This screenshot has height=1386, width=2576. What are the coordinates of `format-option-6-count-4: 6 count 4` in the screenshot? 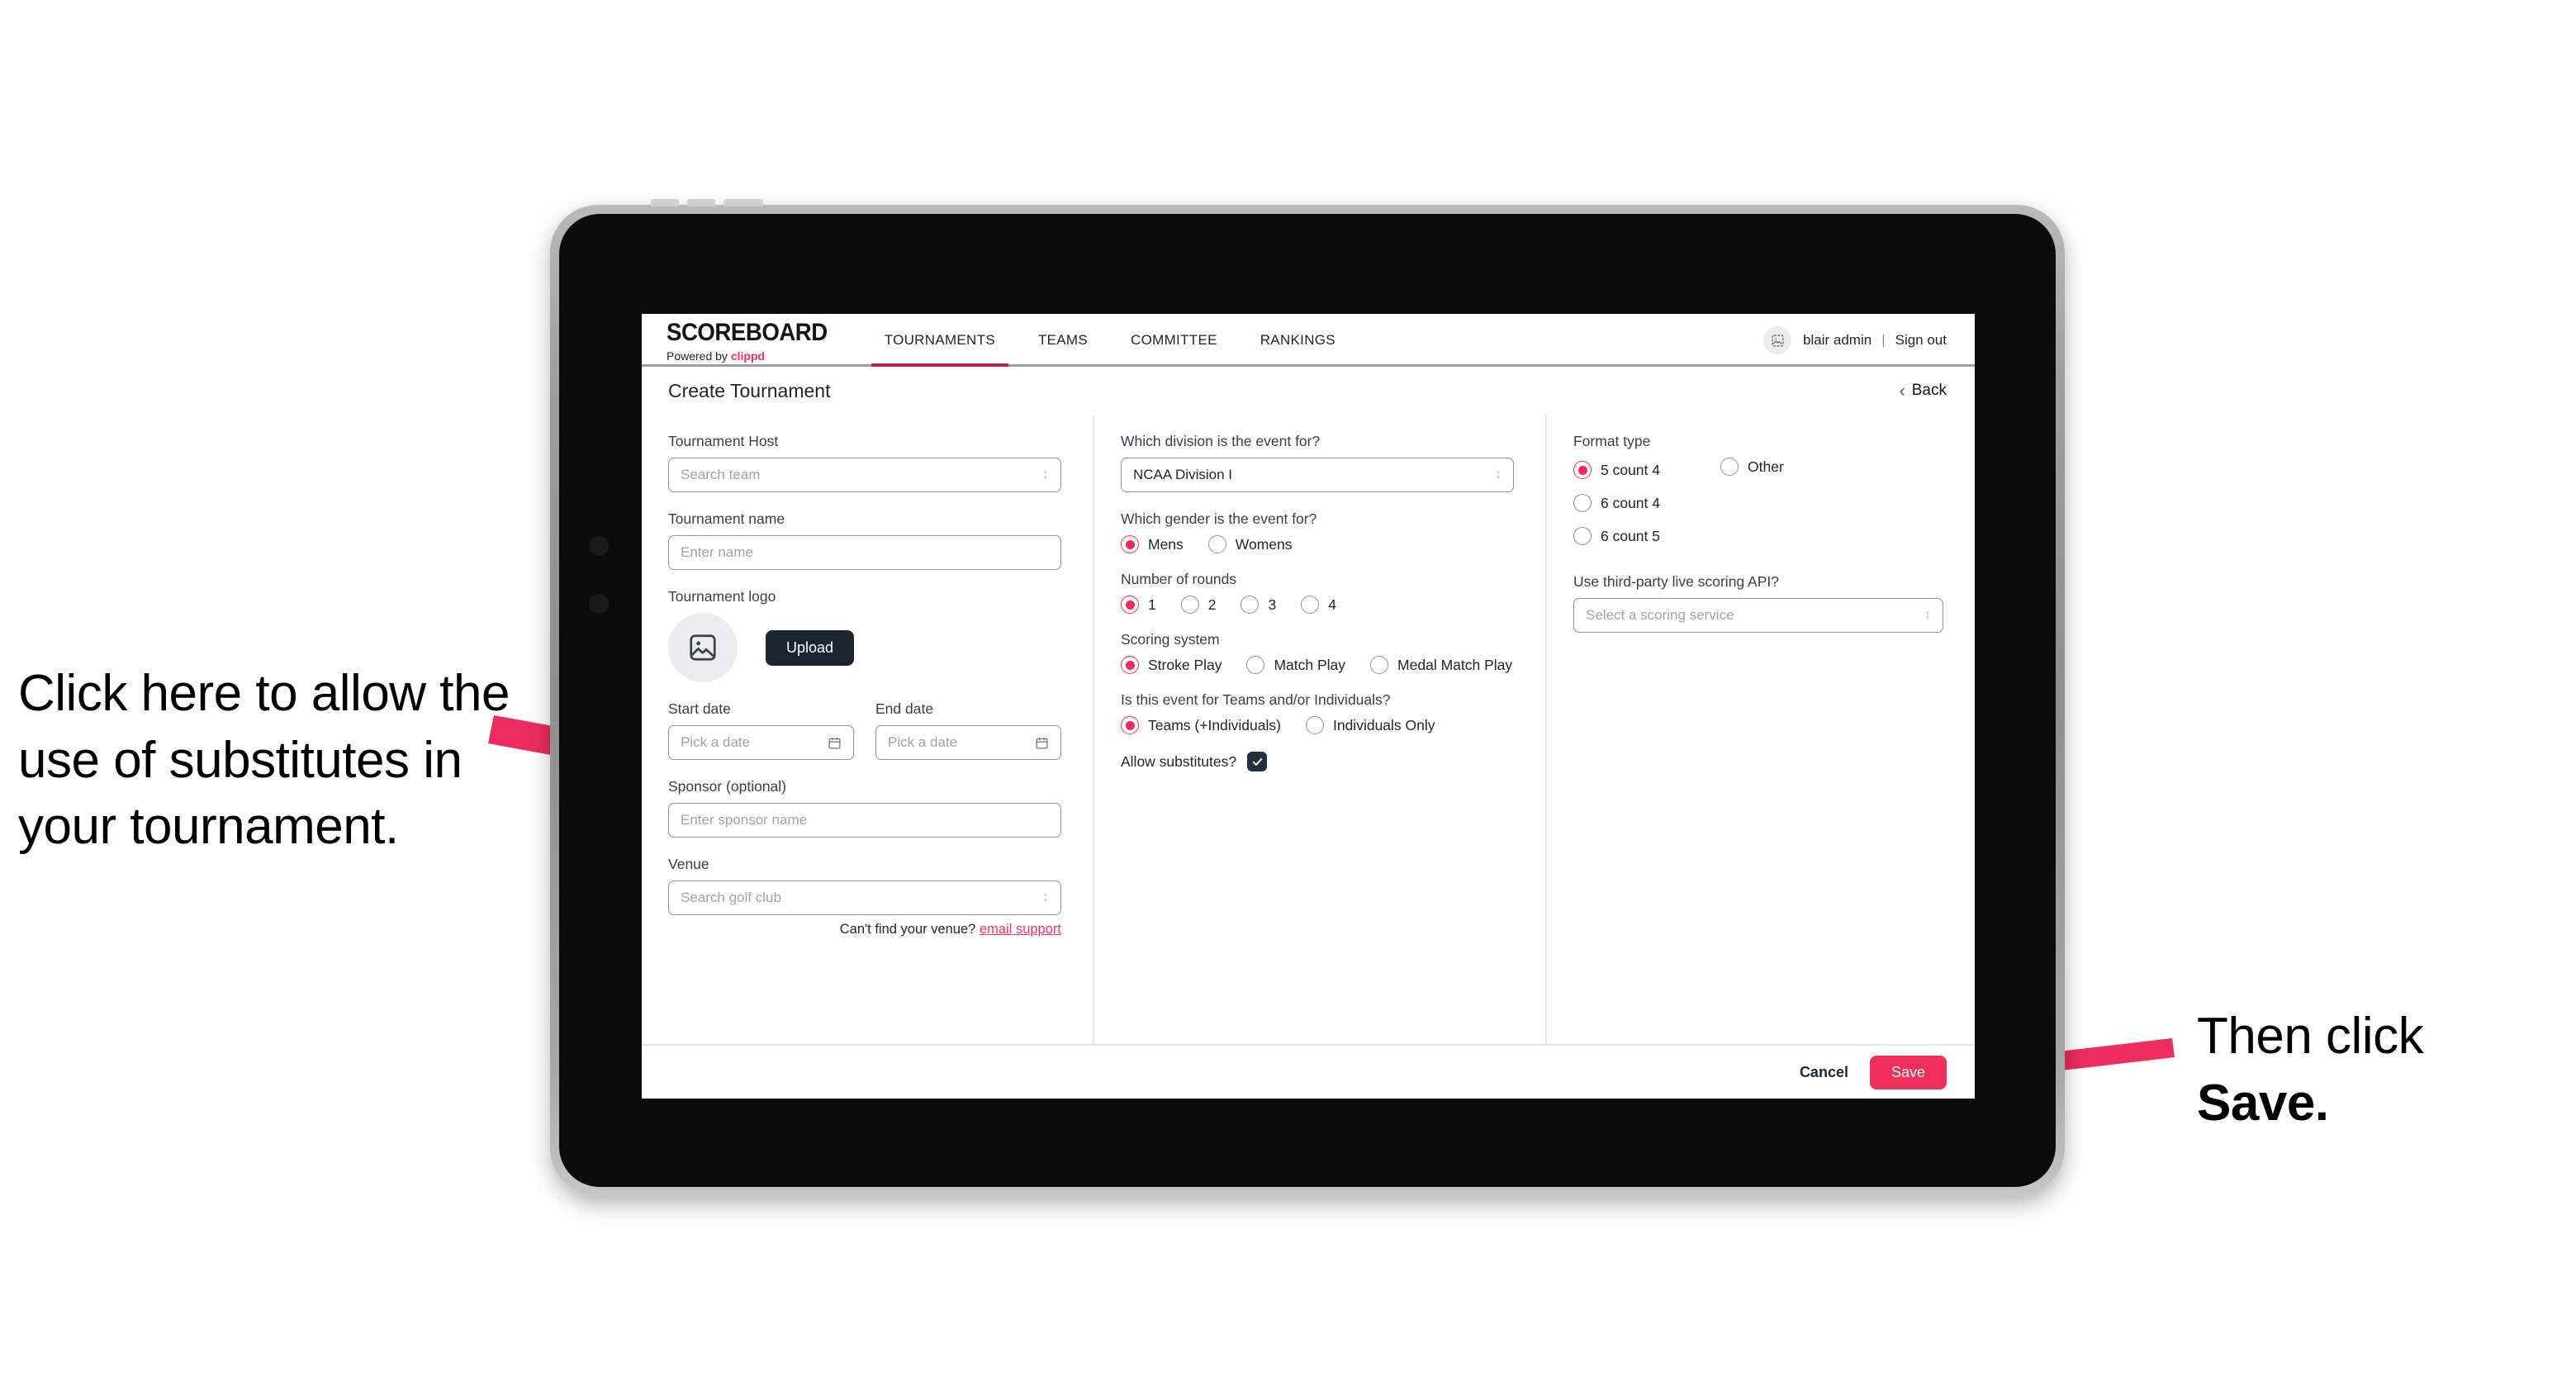 It's located at (1616, 503).